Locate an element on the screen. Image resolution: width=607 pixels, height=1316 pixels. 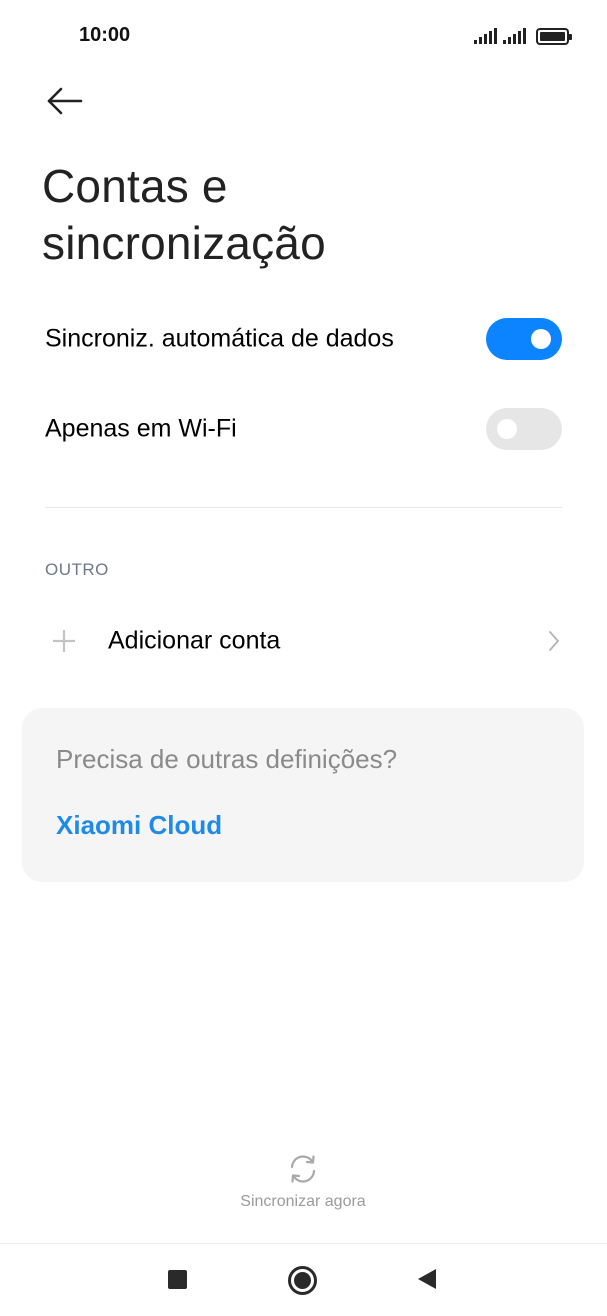
status-time: 10:00 is located at coordinates (105, 35).